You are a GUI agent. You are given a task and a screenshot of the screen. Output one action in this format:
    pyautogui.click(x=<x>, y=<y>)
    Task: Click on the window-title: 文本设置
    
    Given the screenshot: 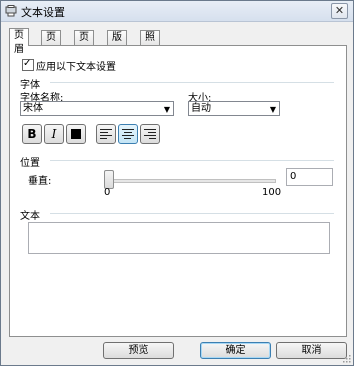 What is the action you would take?
    pyautogui.click(x=43, y=12)
    